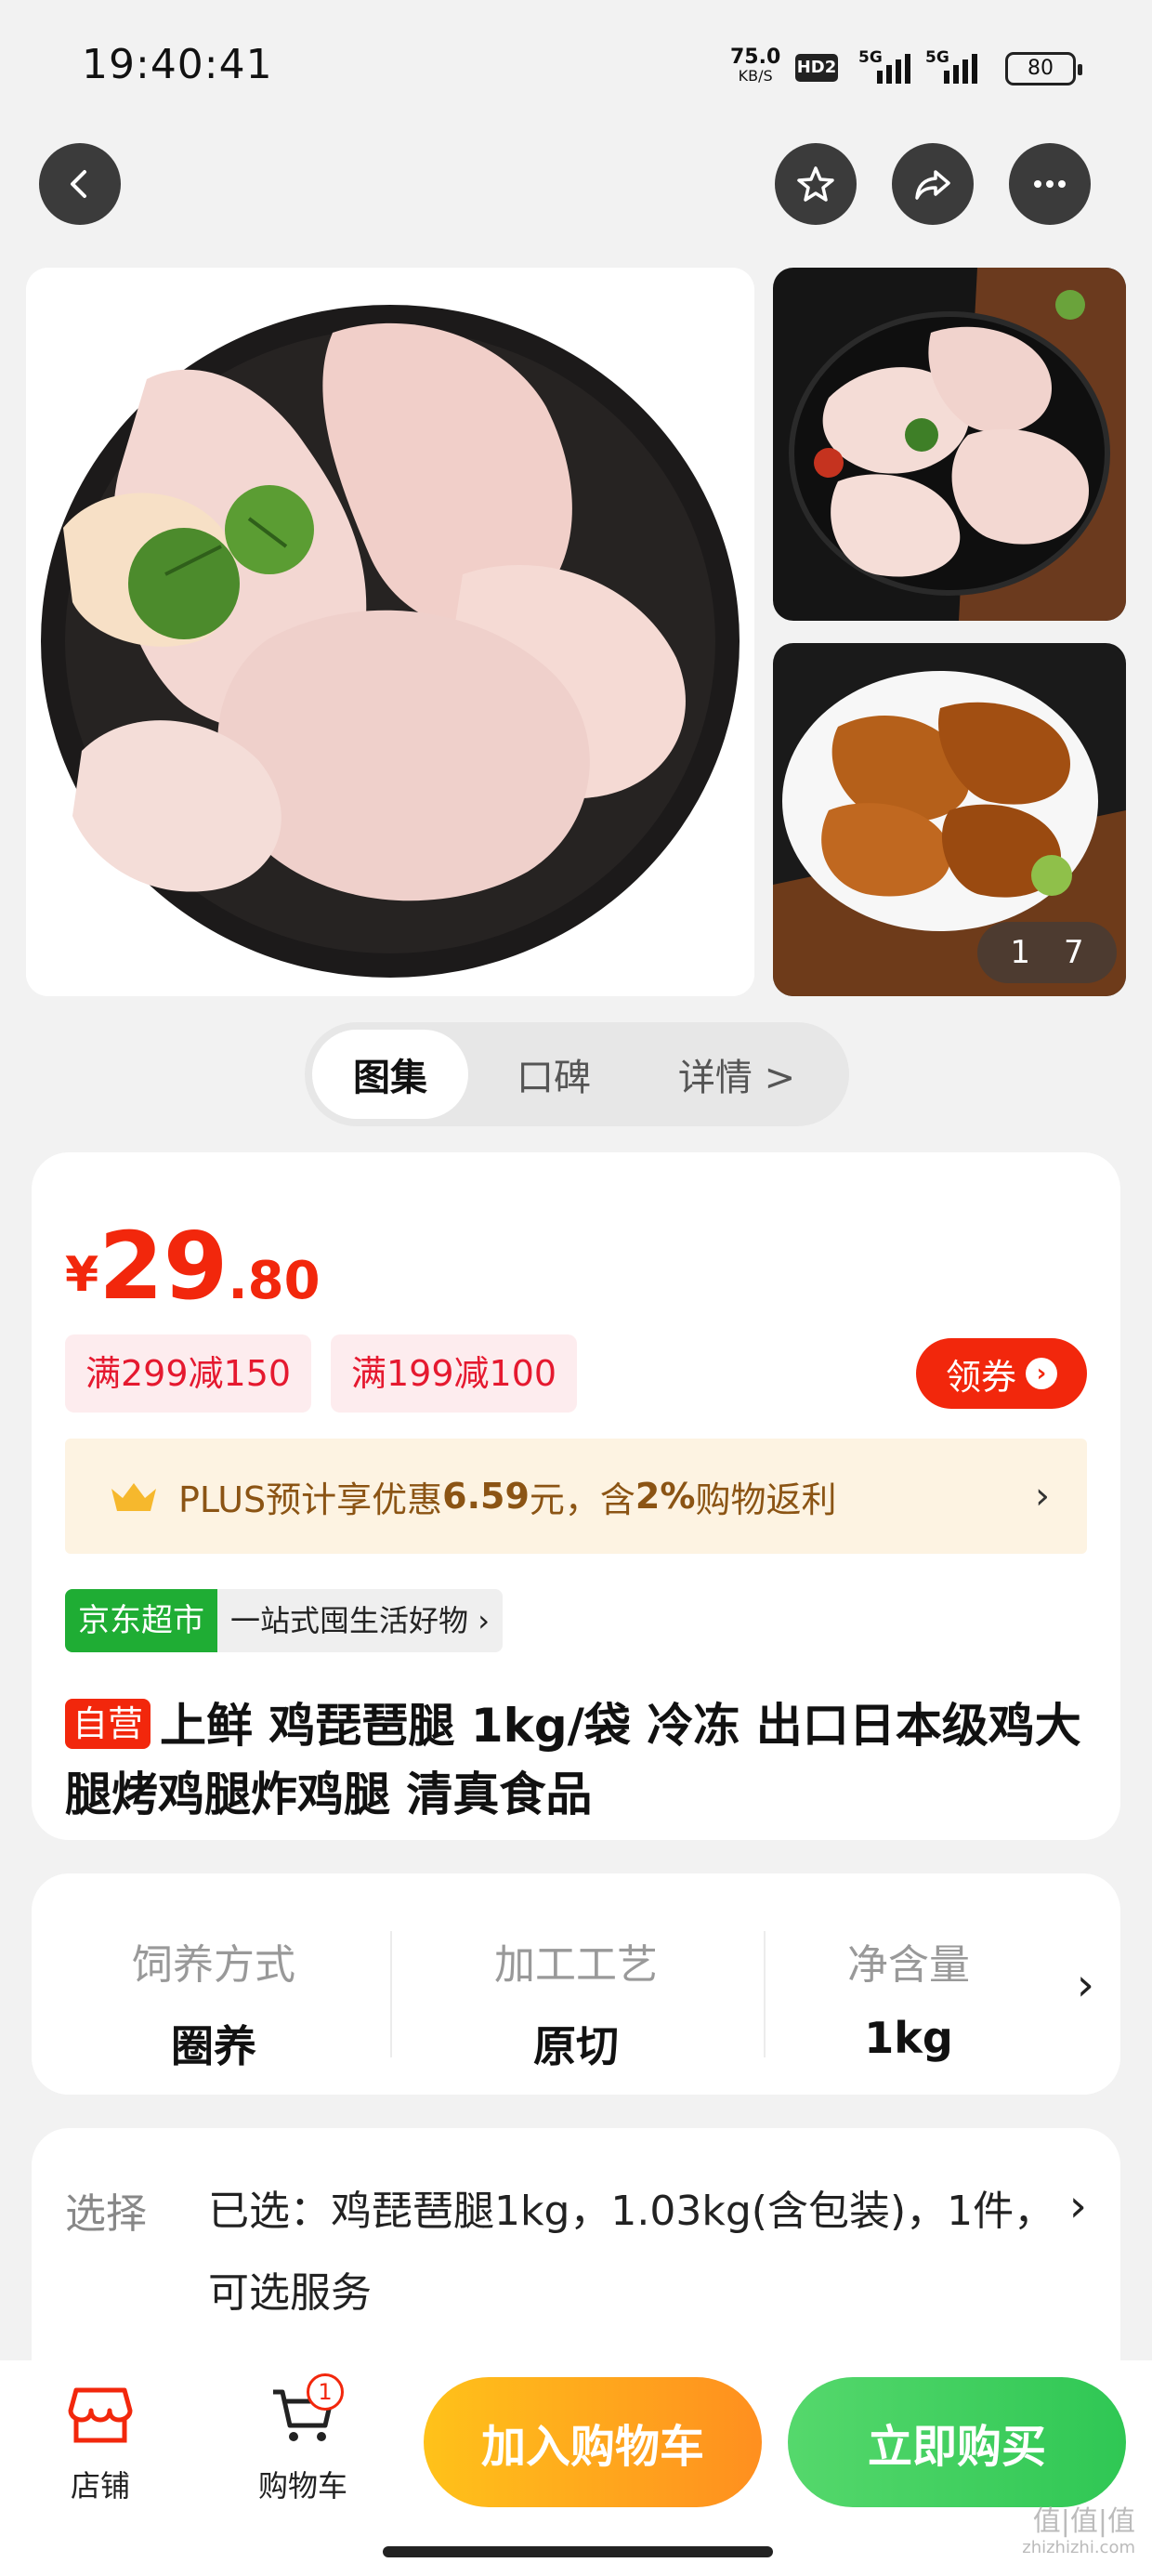 This screenshot has height=2576, width=1152. What do you see at coordinates (108, 1724) in the screenshot?
I see `self-operated-badge: 自营` at bounding box center [108, 1724].